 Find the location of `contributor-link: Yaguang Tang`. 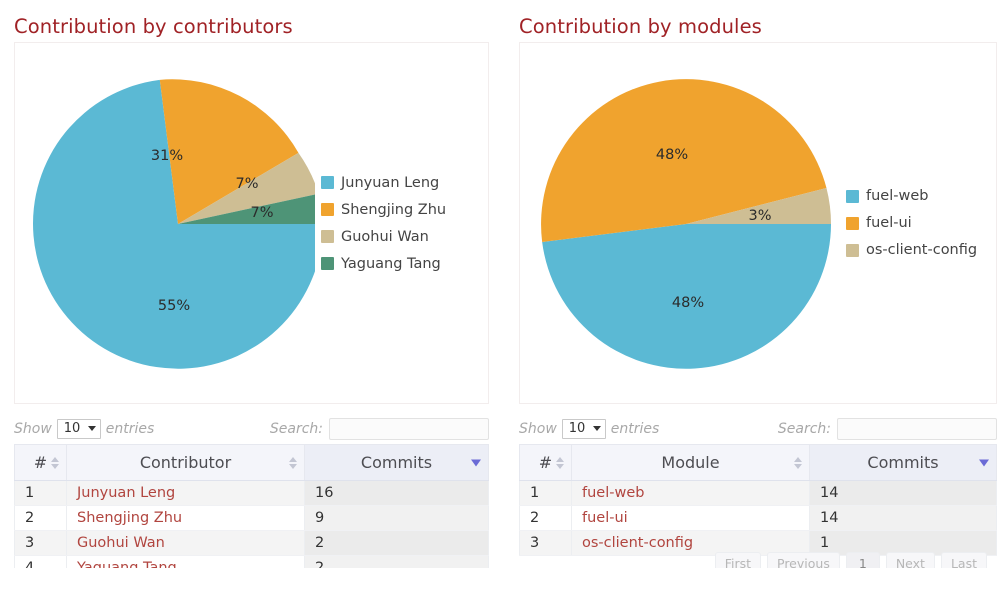

contributor-link: Yaguang Tang is located at coordinates (127, 564).